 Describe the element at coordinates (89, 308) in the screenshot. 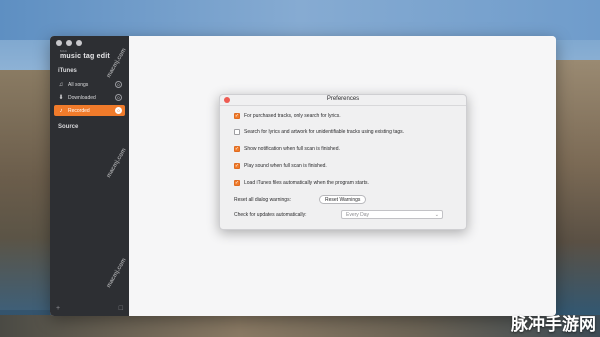

I see `sidebar-footer: + □` at that location.